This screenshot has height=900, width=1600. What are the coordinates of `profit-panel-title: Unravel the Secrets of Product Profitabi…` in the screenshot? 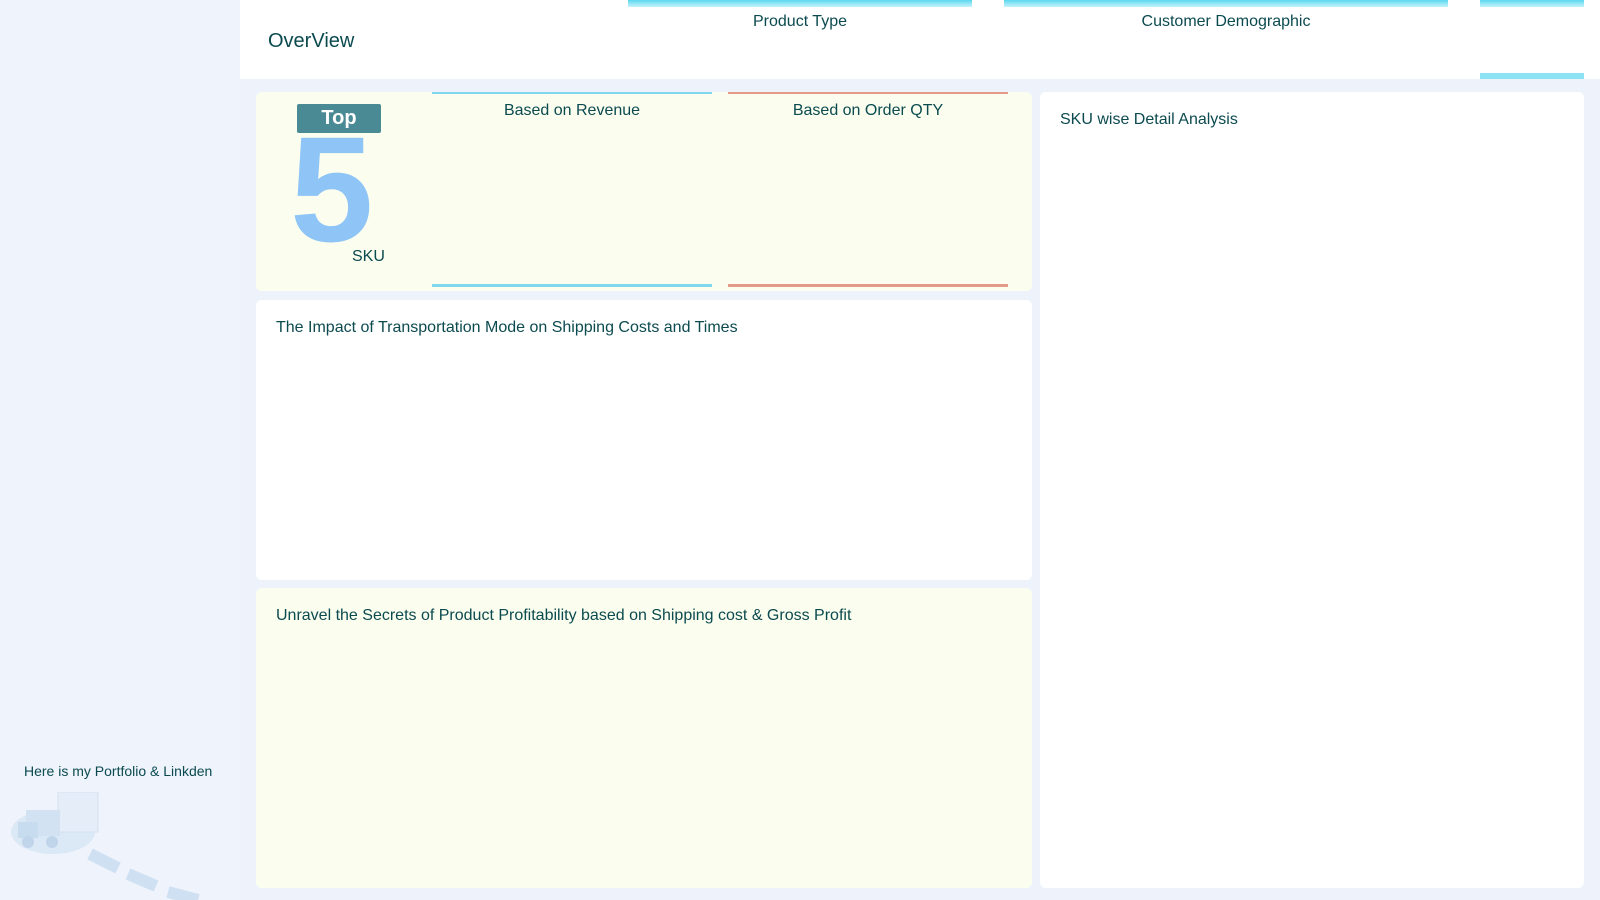 It's located at (564, 615).